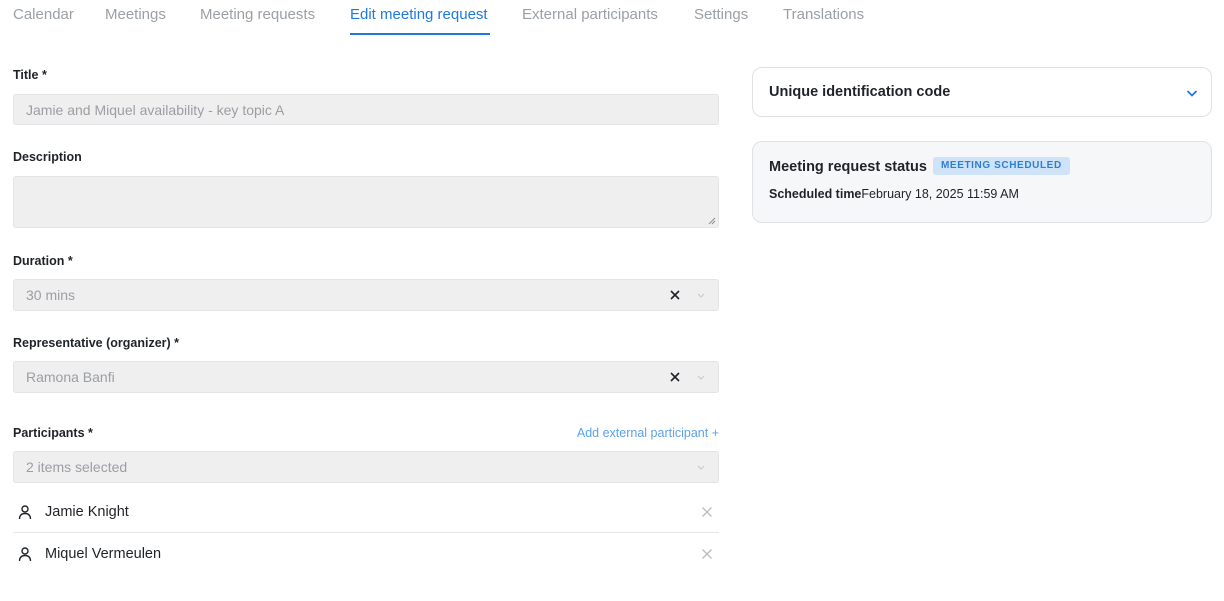  What do you see at coordinates (87, 512) in the screenshot?
I see `participant-name: Jamie Knight` at bounding box center [87, 512].